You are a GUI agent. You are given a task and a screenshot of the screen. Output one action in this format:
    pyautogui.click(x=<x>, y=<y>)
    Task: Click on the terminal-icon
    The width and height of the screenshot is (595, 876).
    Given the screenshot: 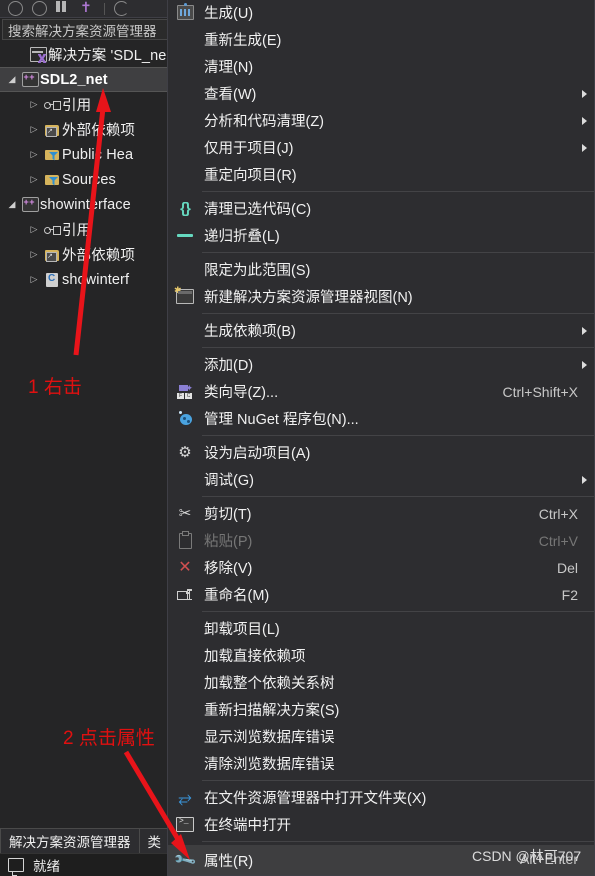 What is the action you would take?
    pyautogui.click(x=185, y=824)
    